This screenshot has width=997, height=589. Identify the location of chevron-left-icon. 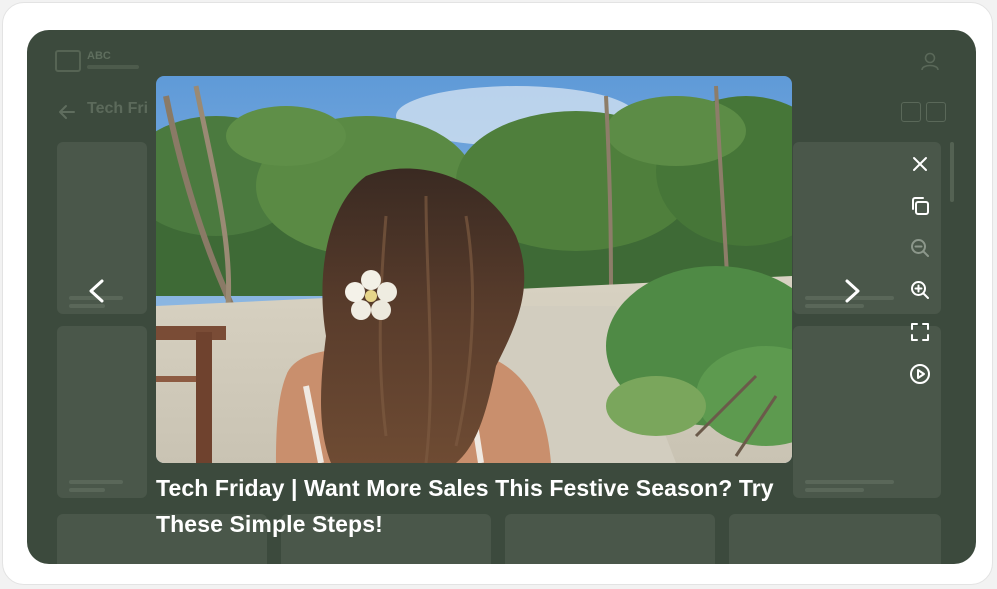
(97, 291).